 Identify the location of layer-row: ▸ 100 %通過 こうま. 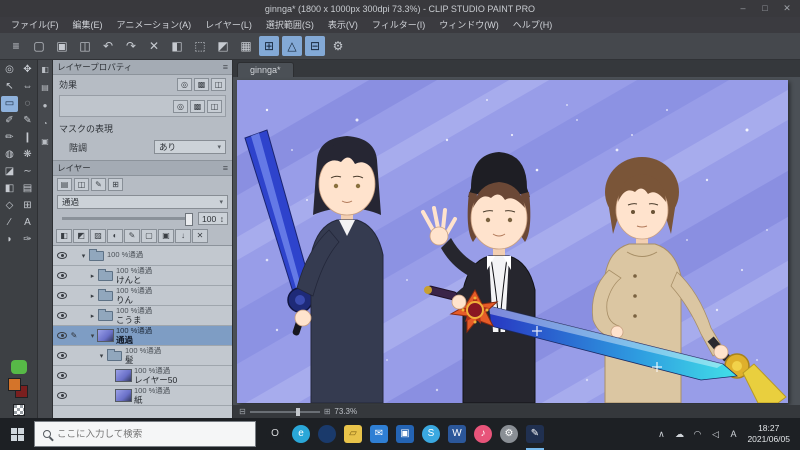
(142, 316).